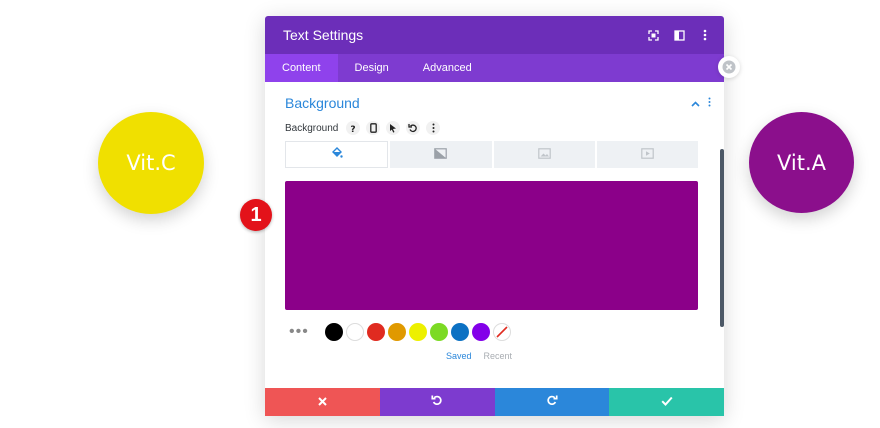  What do you see at coordinates (375, 332) in the screenshot?
I see `swatch-red` at bounding box center [375, 332].